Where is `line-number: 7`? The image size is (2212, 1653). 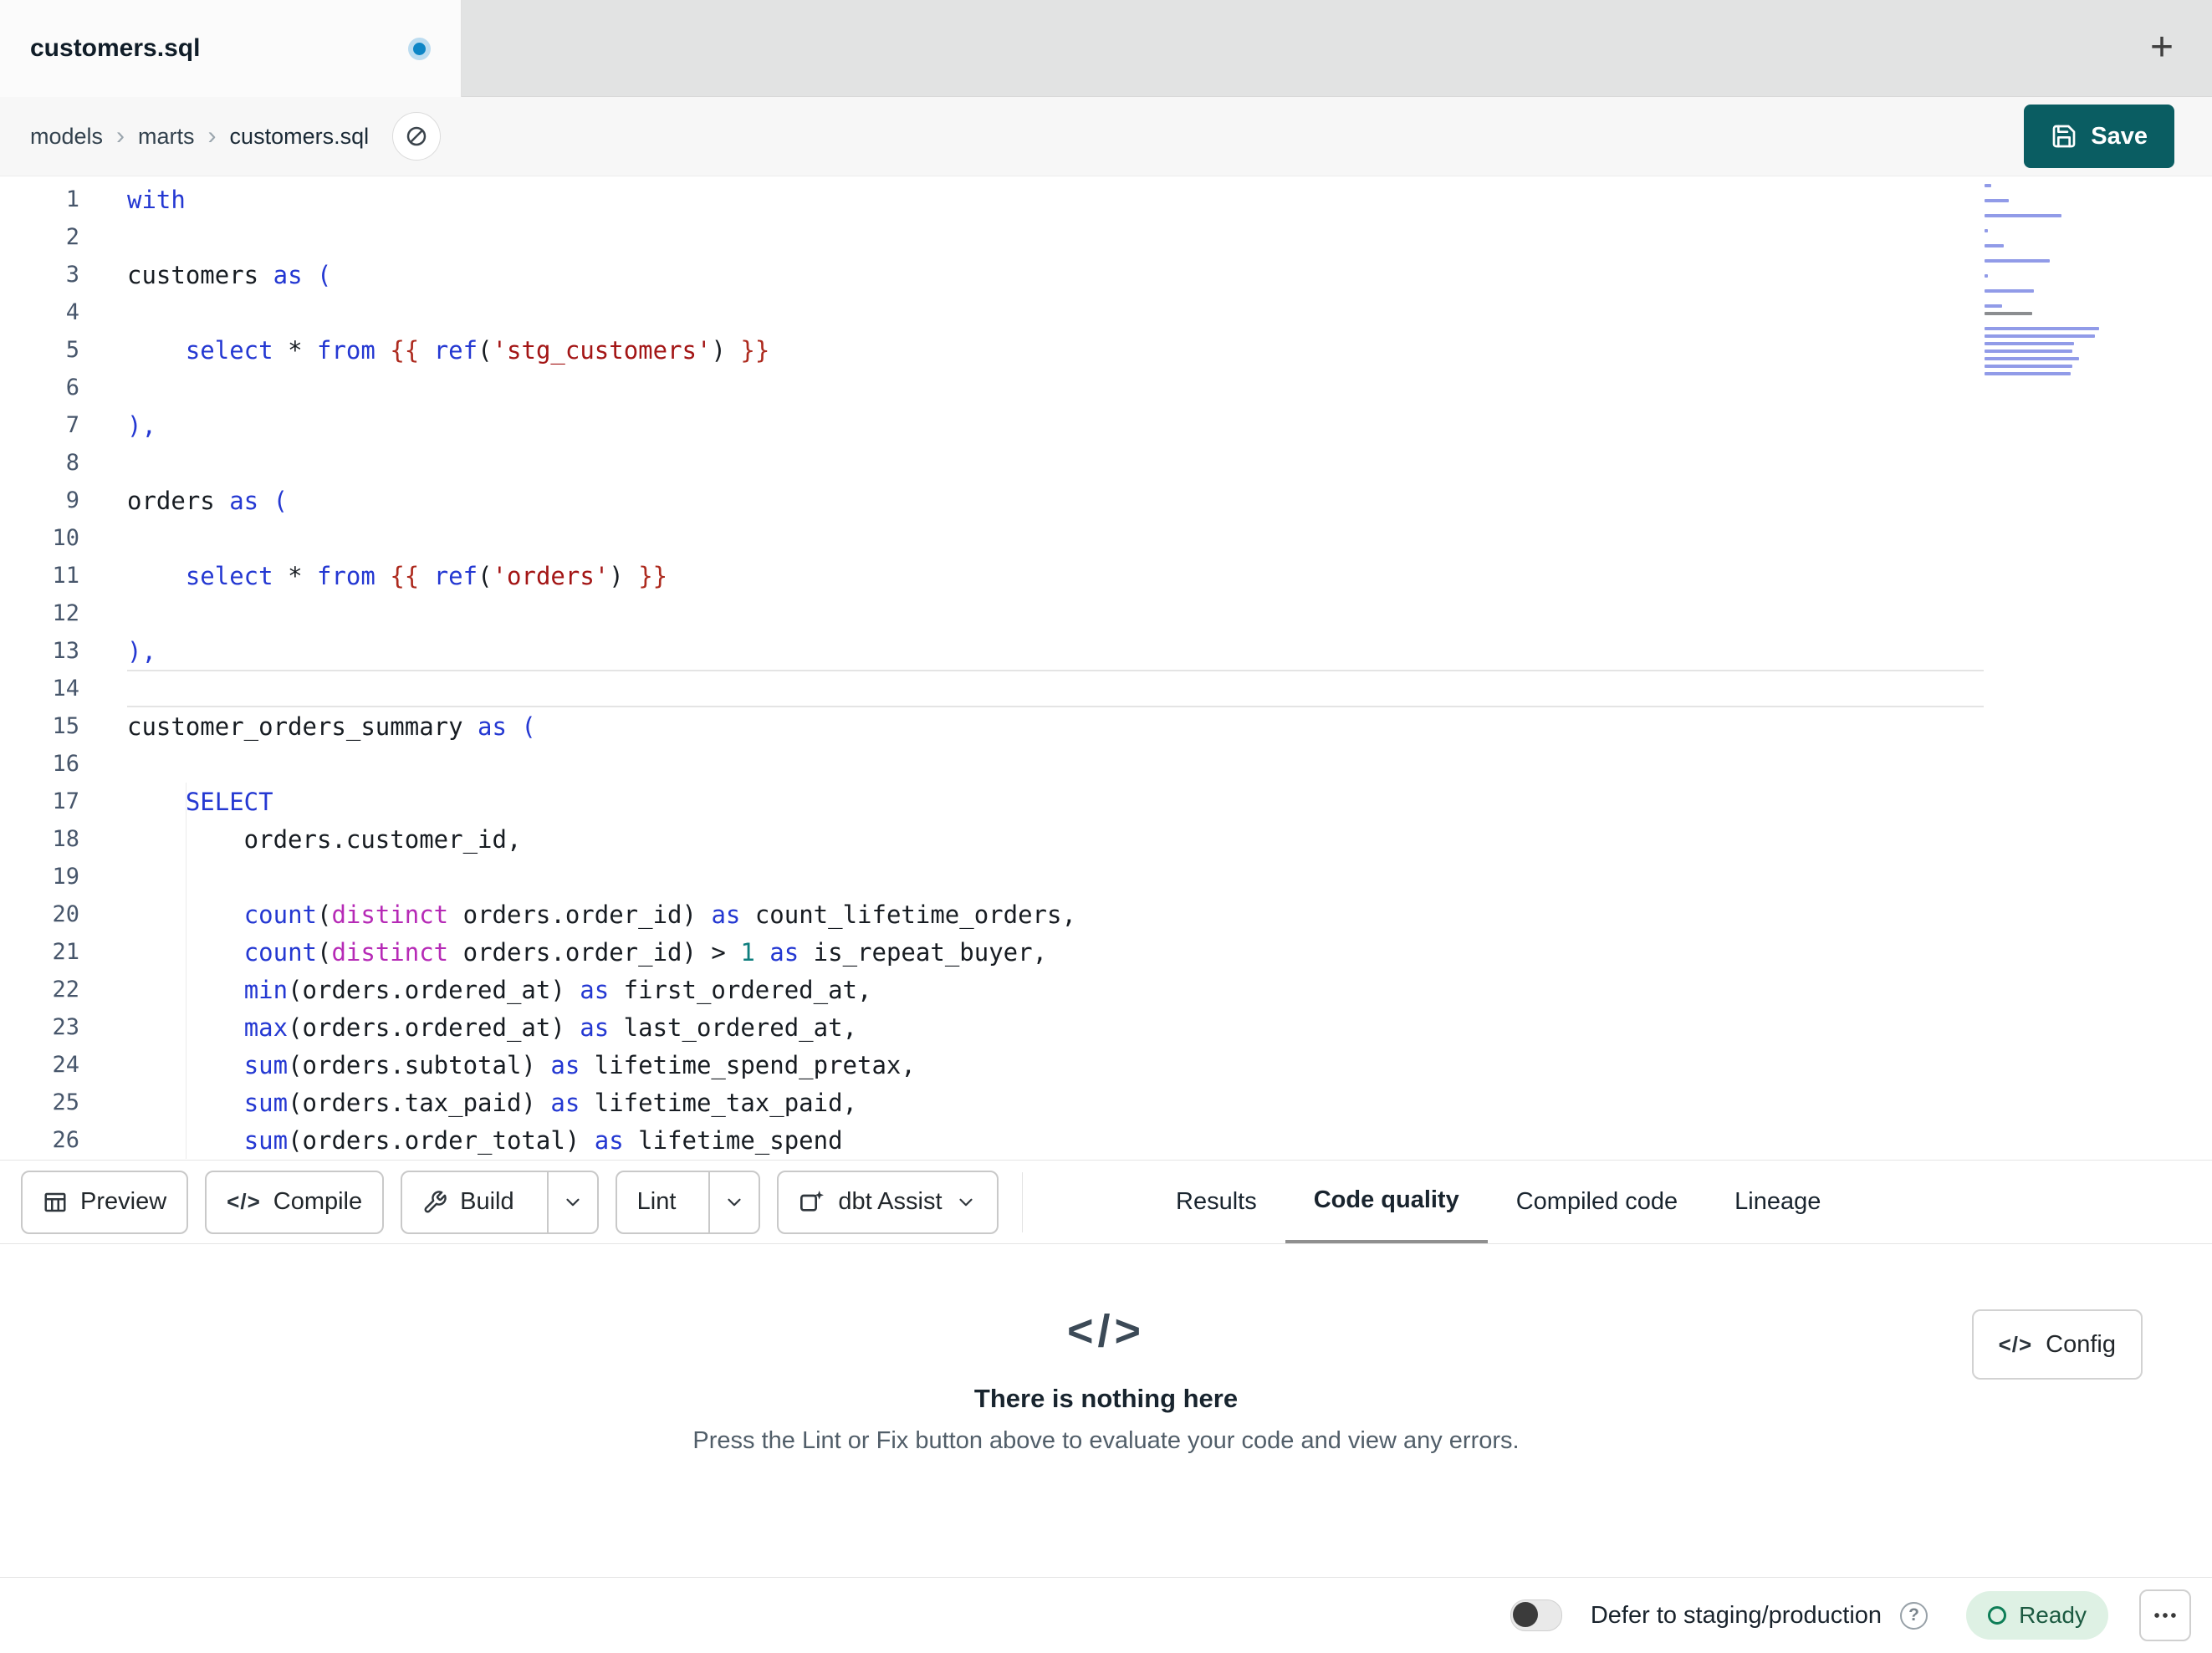 line-number: 7 is located at coordinates (72, 425).